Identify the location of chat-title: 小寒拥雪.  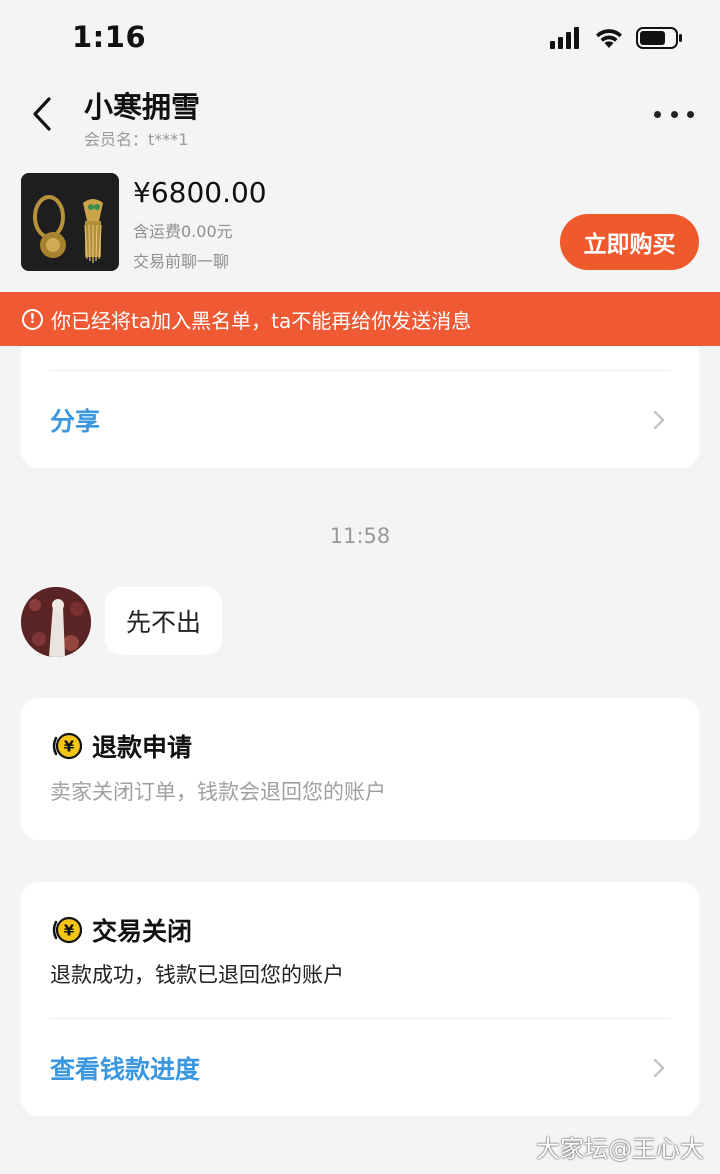
(142, 107).